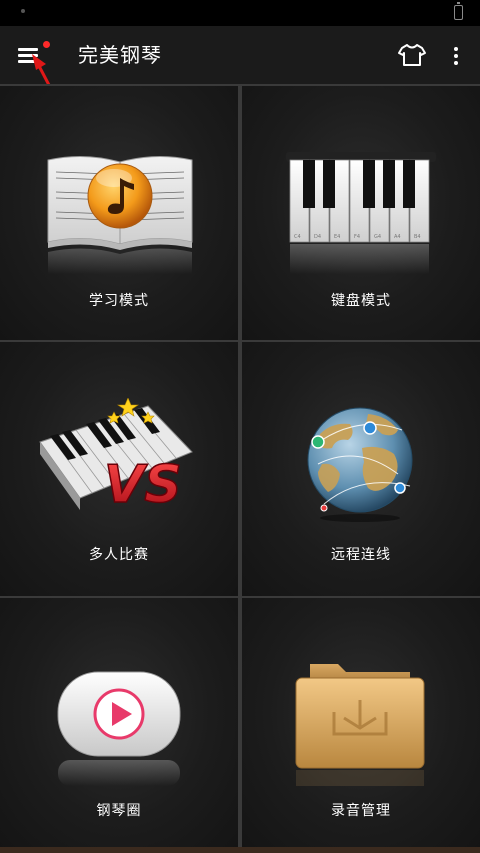  I want to click on globe-network-icon, so click(360, 464).